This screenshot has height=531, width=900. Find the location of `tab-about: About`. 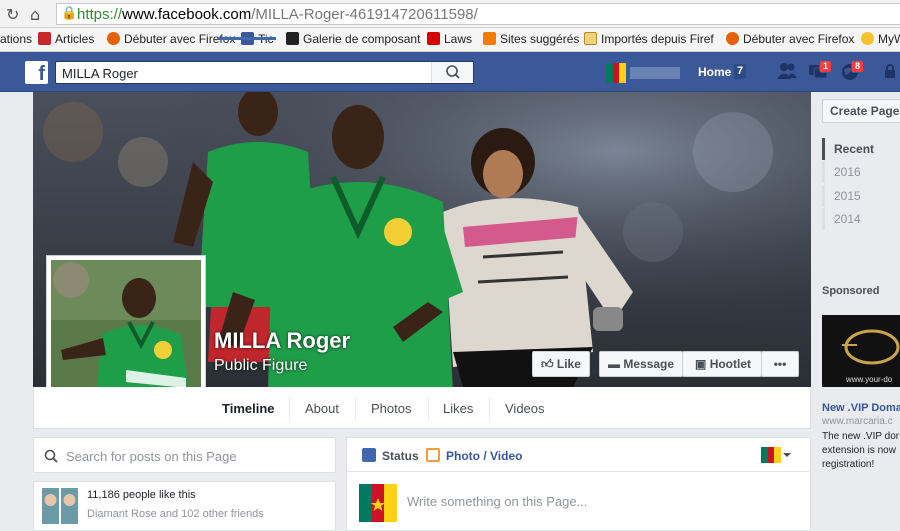

tab-about: About is located at coordinates (322, 408).